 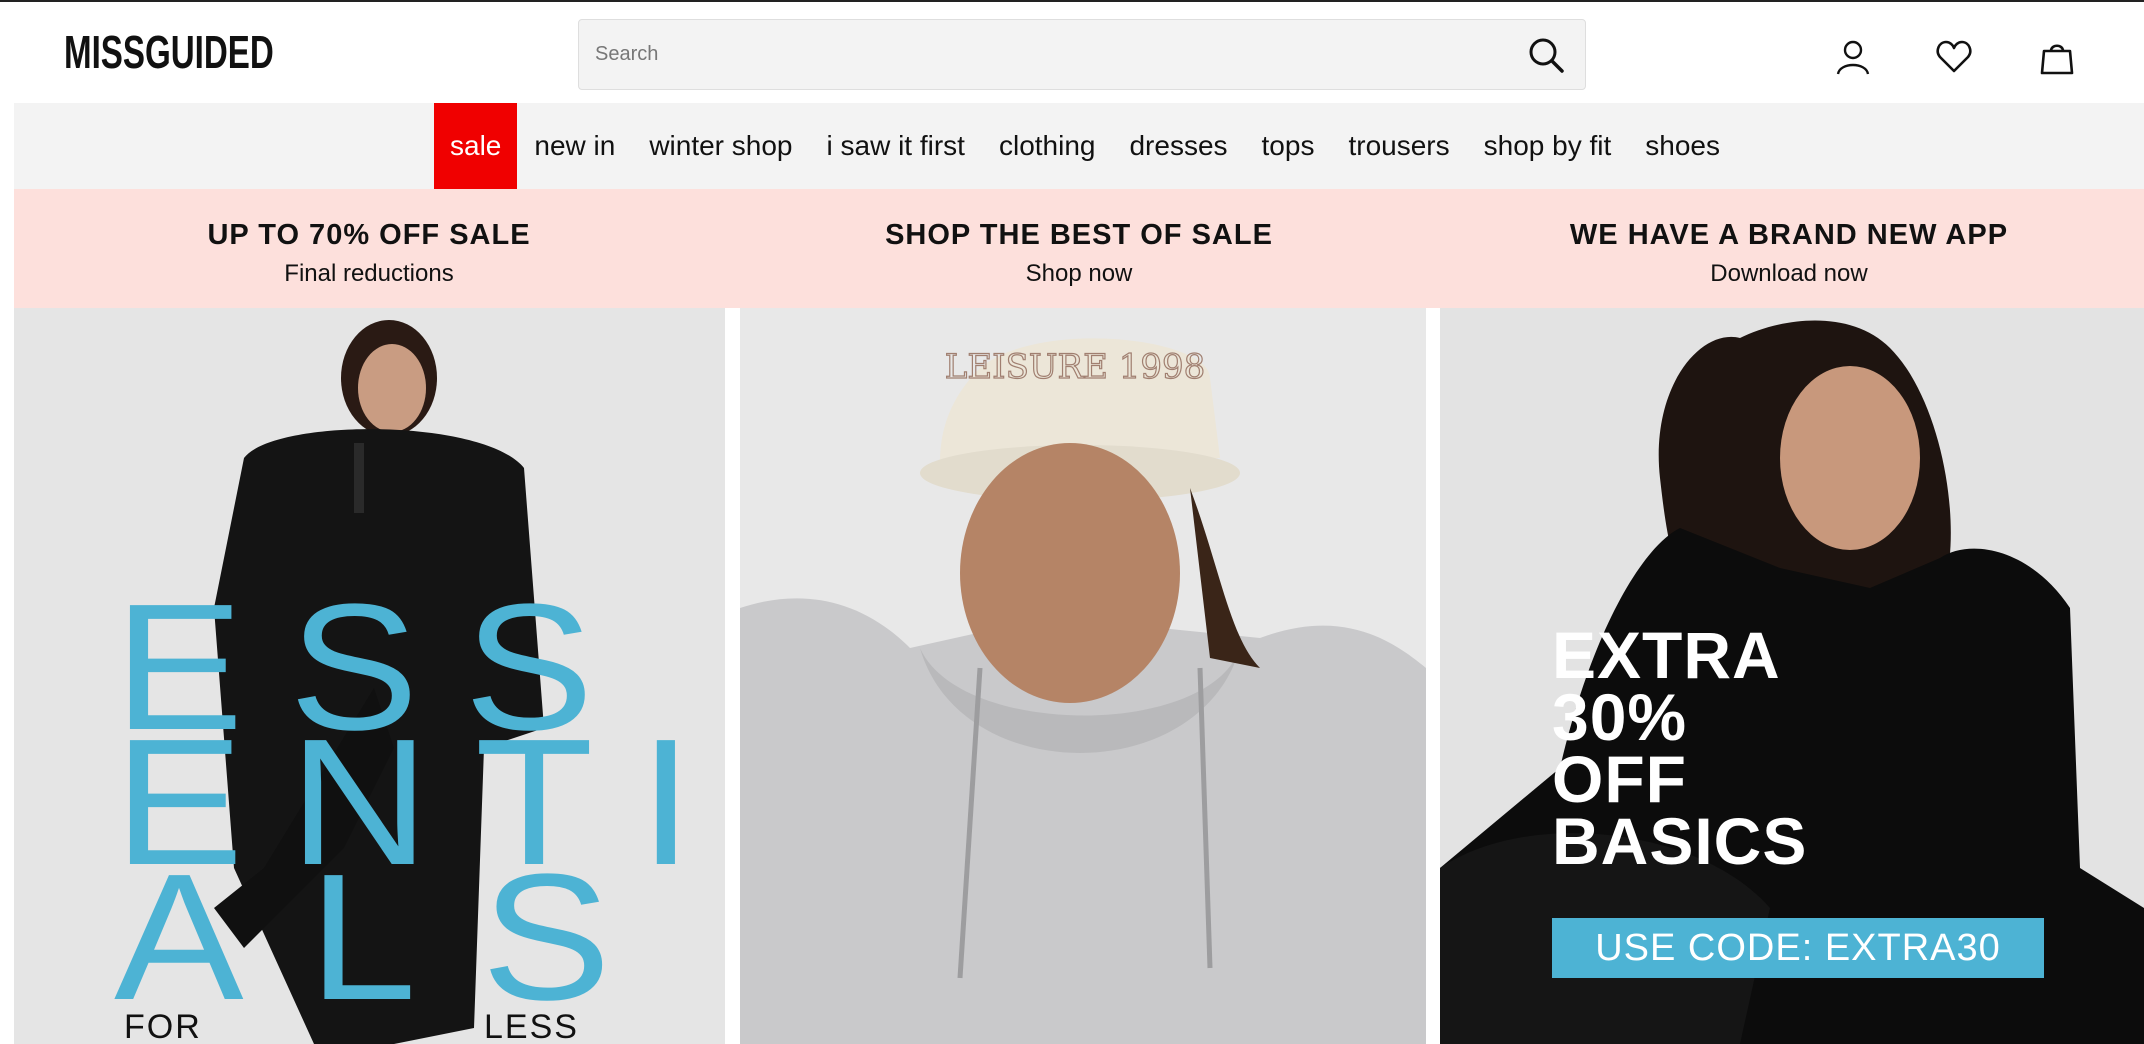 What do you see at coordinates (369, 235) in the screenshot?
I see `promo-title: UP TO 70% OFF SALE` at bounding box center [369, 235].